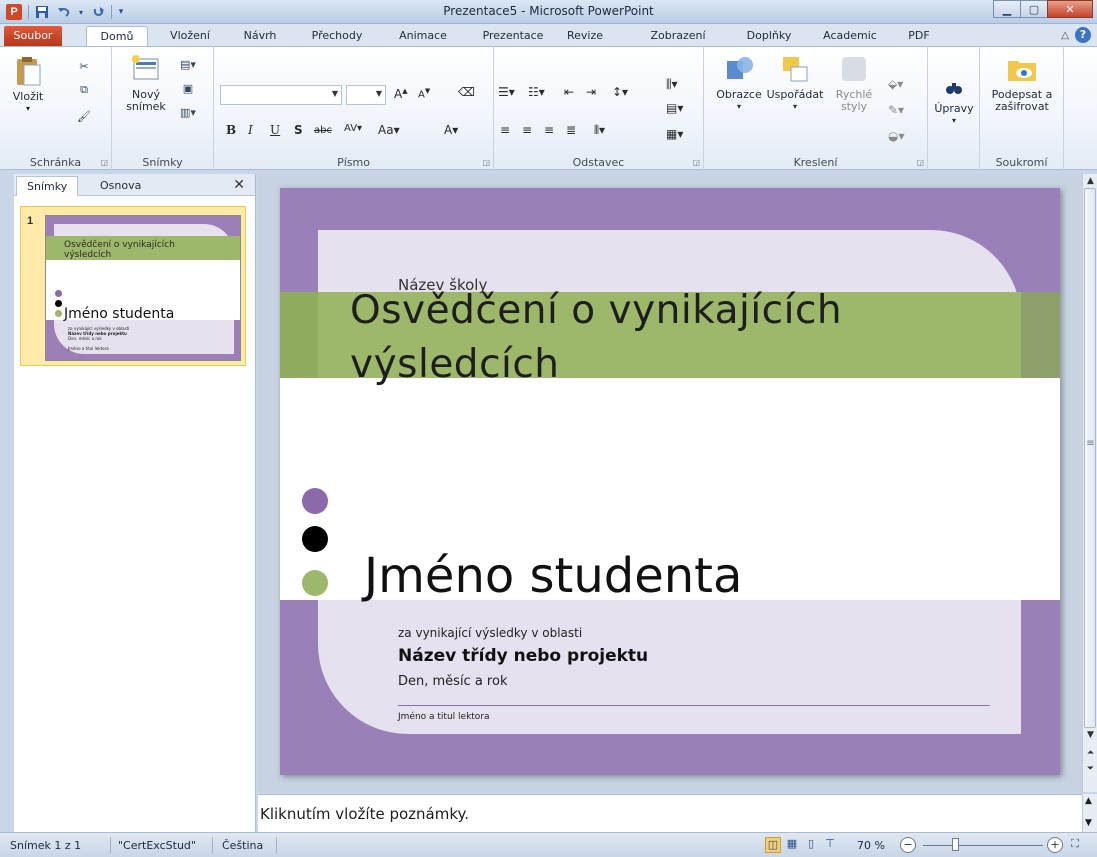  Describe the element at coordinates (84, 90) in the screenshot. I see `copy-icon: ⧉` at that location.